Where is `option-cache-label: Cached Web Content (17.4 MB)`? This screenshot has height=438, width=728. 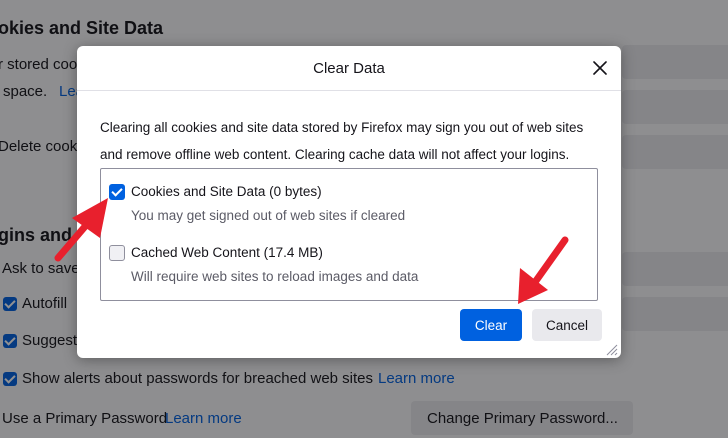
option-cache-label: Cached Web Content (17.4 MB) is located at coordinates (227, 252).